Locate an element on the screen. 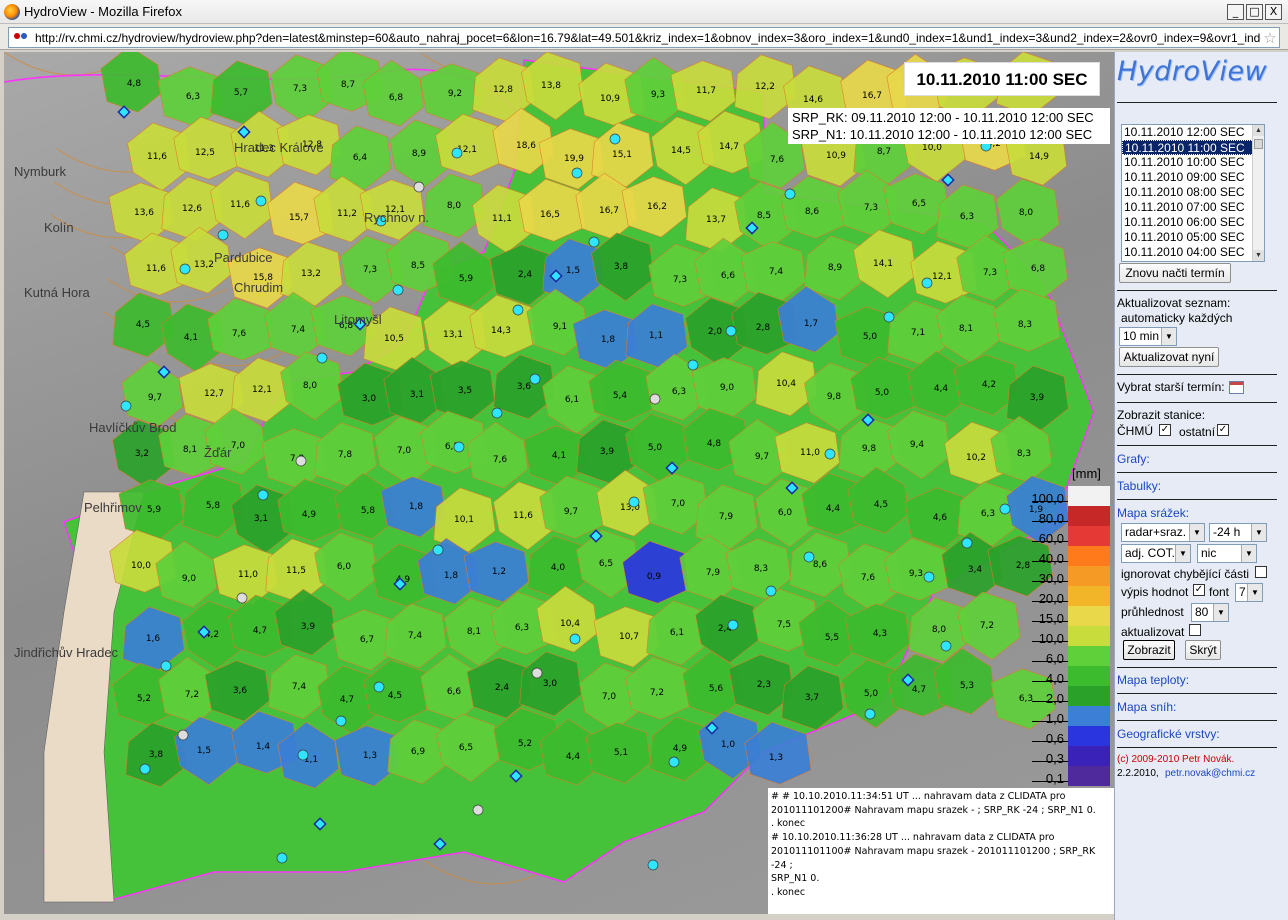  cell-value: 8,6 is located at coordinates (812, 212).